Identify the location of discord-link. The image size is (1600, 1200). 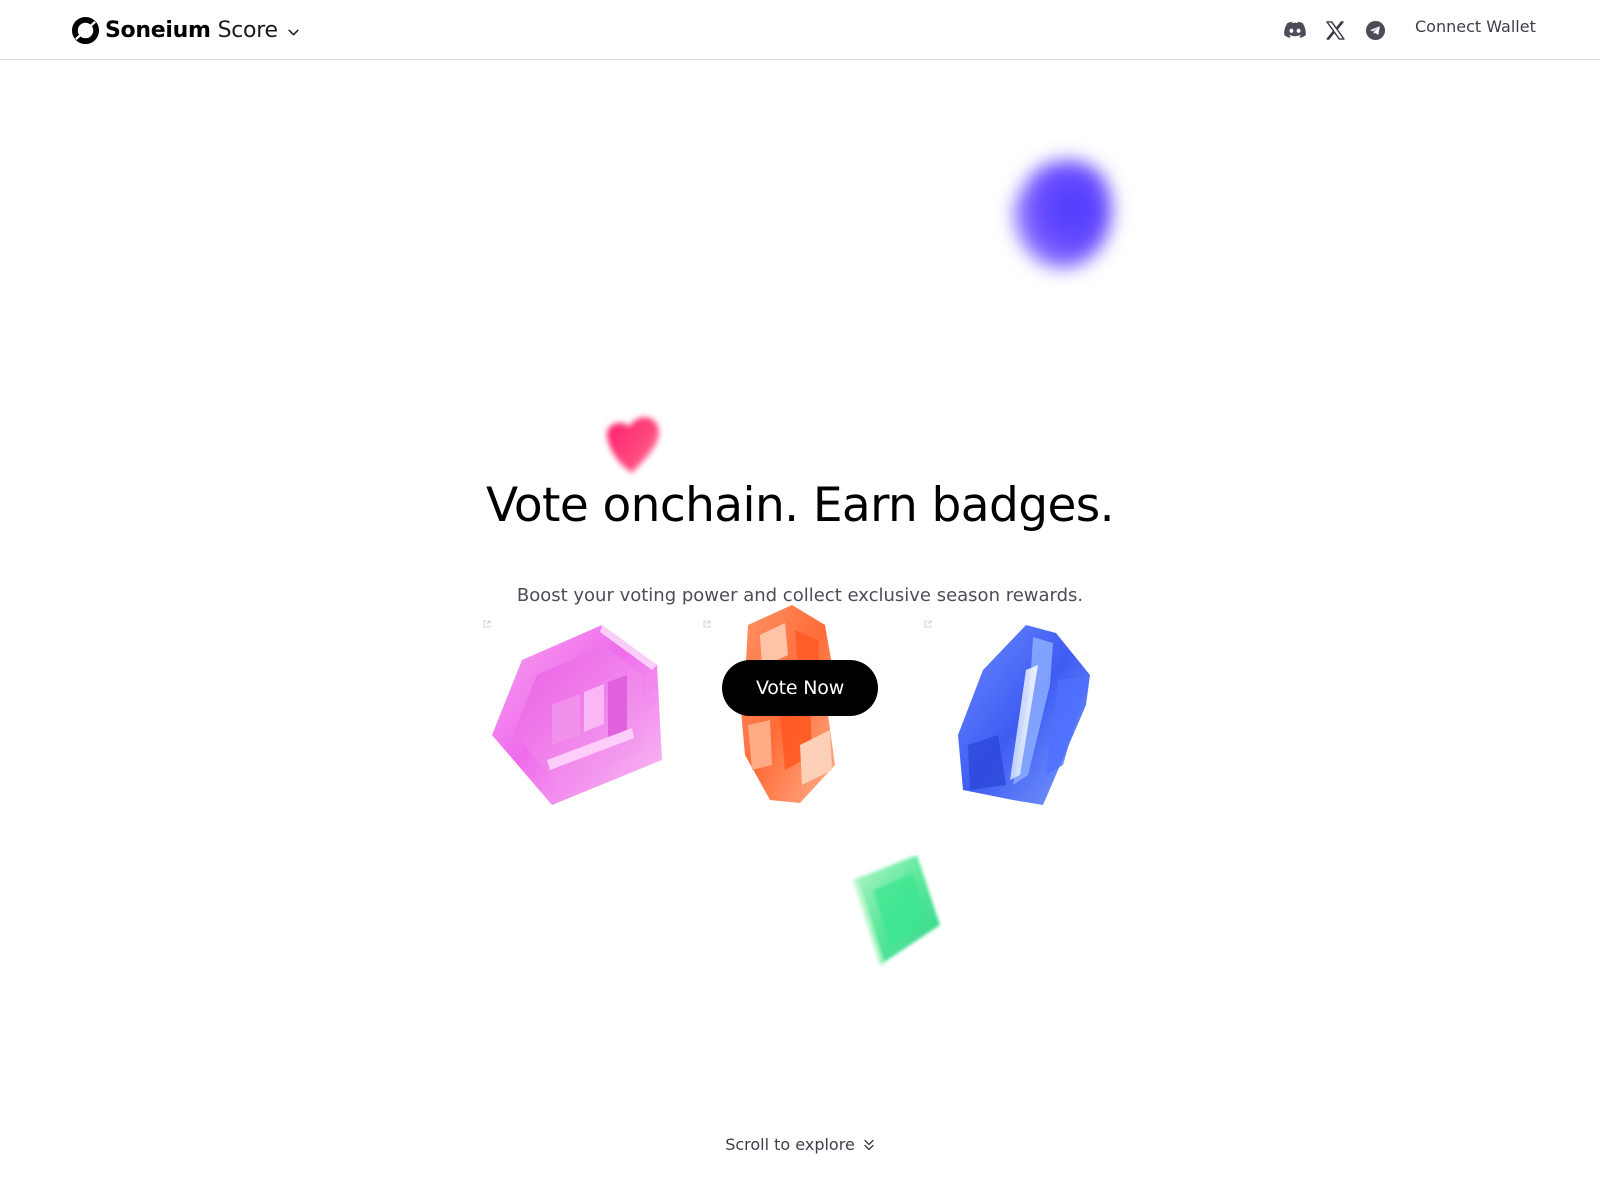
(1295, 30).